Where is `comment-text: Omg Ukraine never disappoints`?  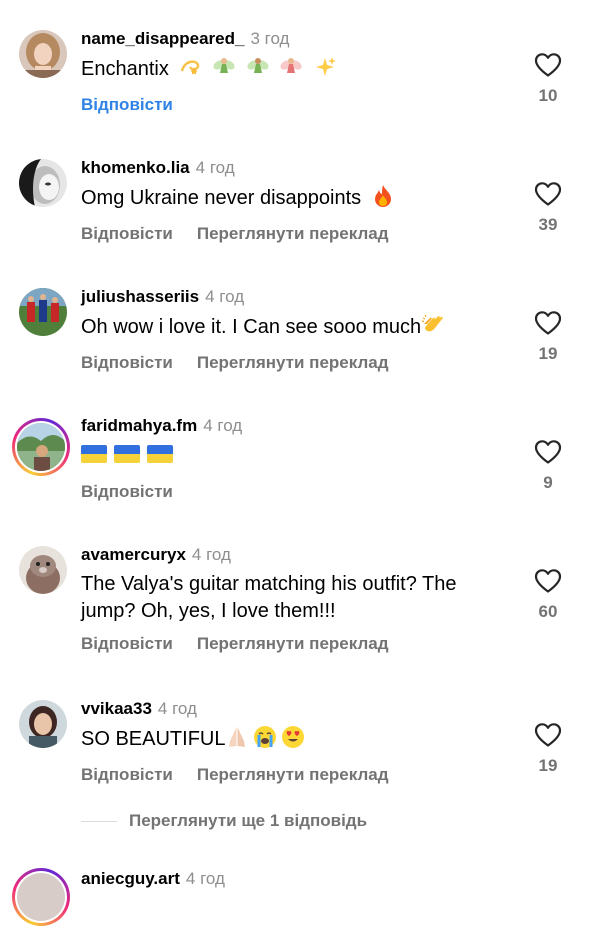
comment-text: Omg Ukraine never disappoints is located at coordinates (296, 198).